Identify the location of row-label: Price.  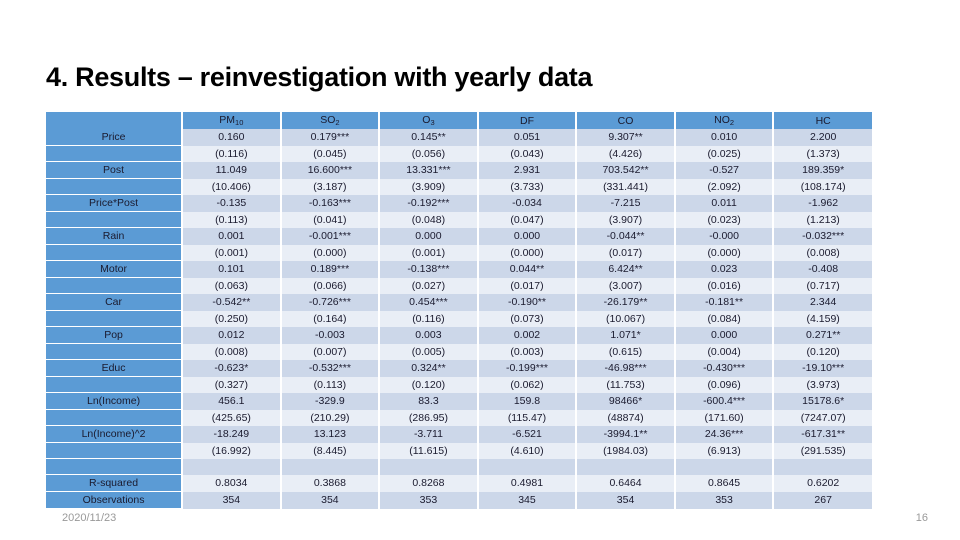
(115, 137).